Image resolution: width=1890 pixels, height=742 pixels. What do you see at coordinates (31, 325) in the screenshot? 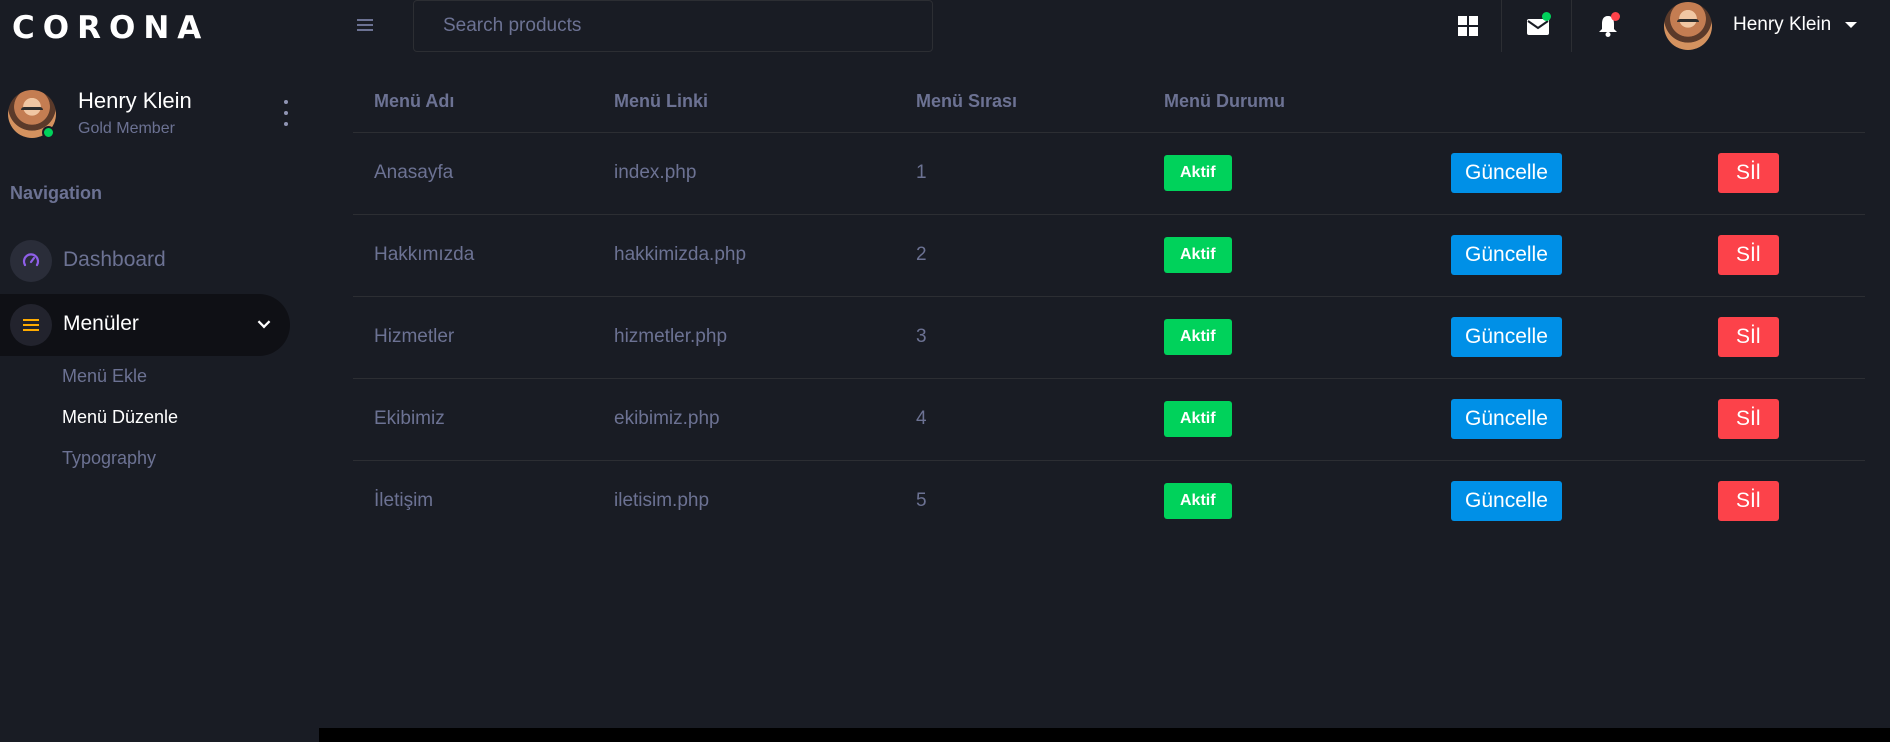
I see `menu-lines-icon` at bounding box center [31, 325].